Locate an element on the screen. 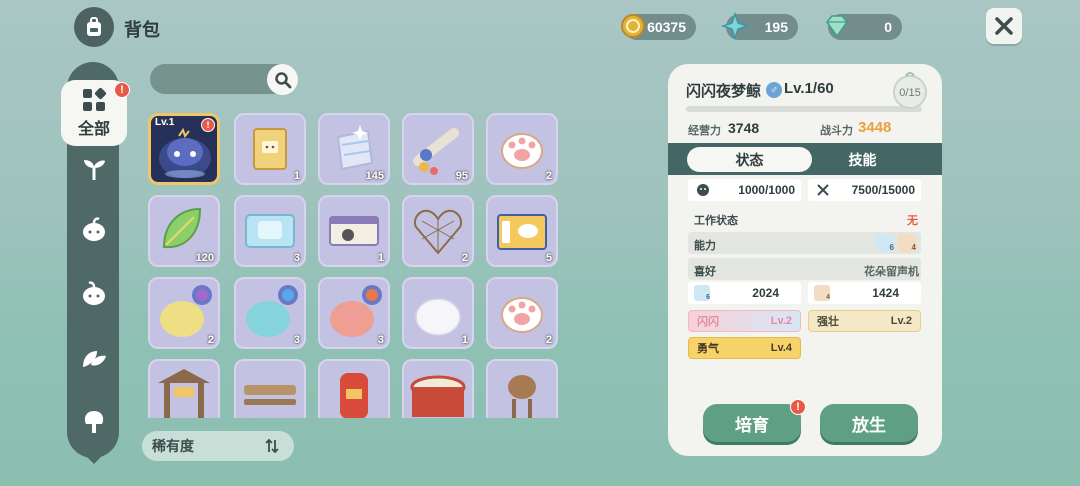 This screenshot has height=486, width=1080. release-button: 放生 is located at coordinates (869, 423).